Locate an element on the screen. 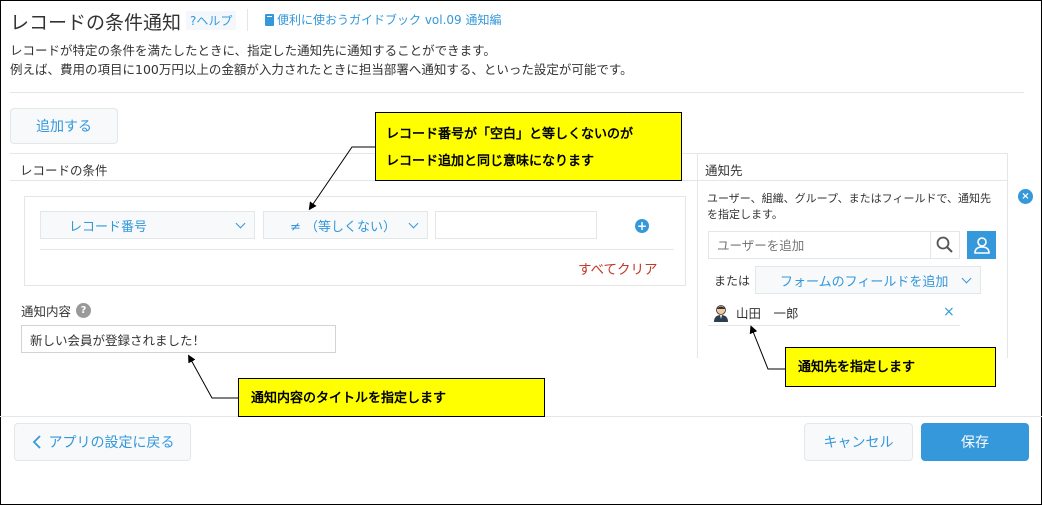 Image resolution: width=1042 pixels, height=505 pixels. header-divider-line is located at coordinates (517, 92).